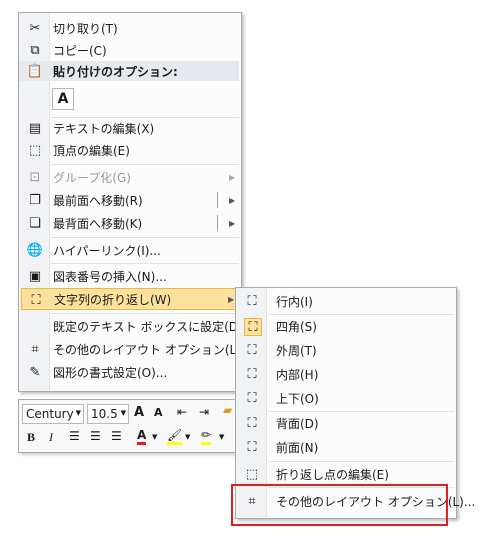  What do you see at coordinates (35, 128) in the screenshot?
I see `edit-text-icon: ▤` at bounding box center [35, 128].